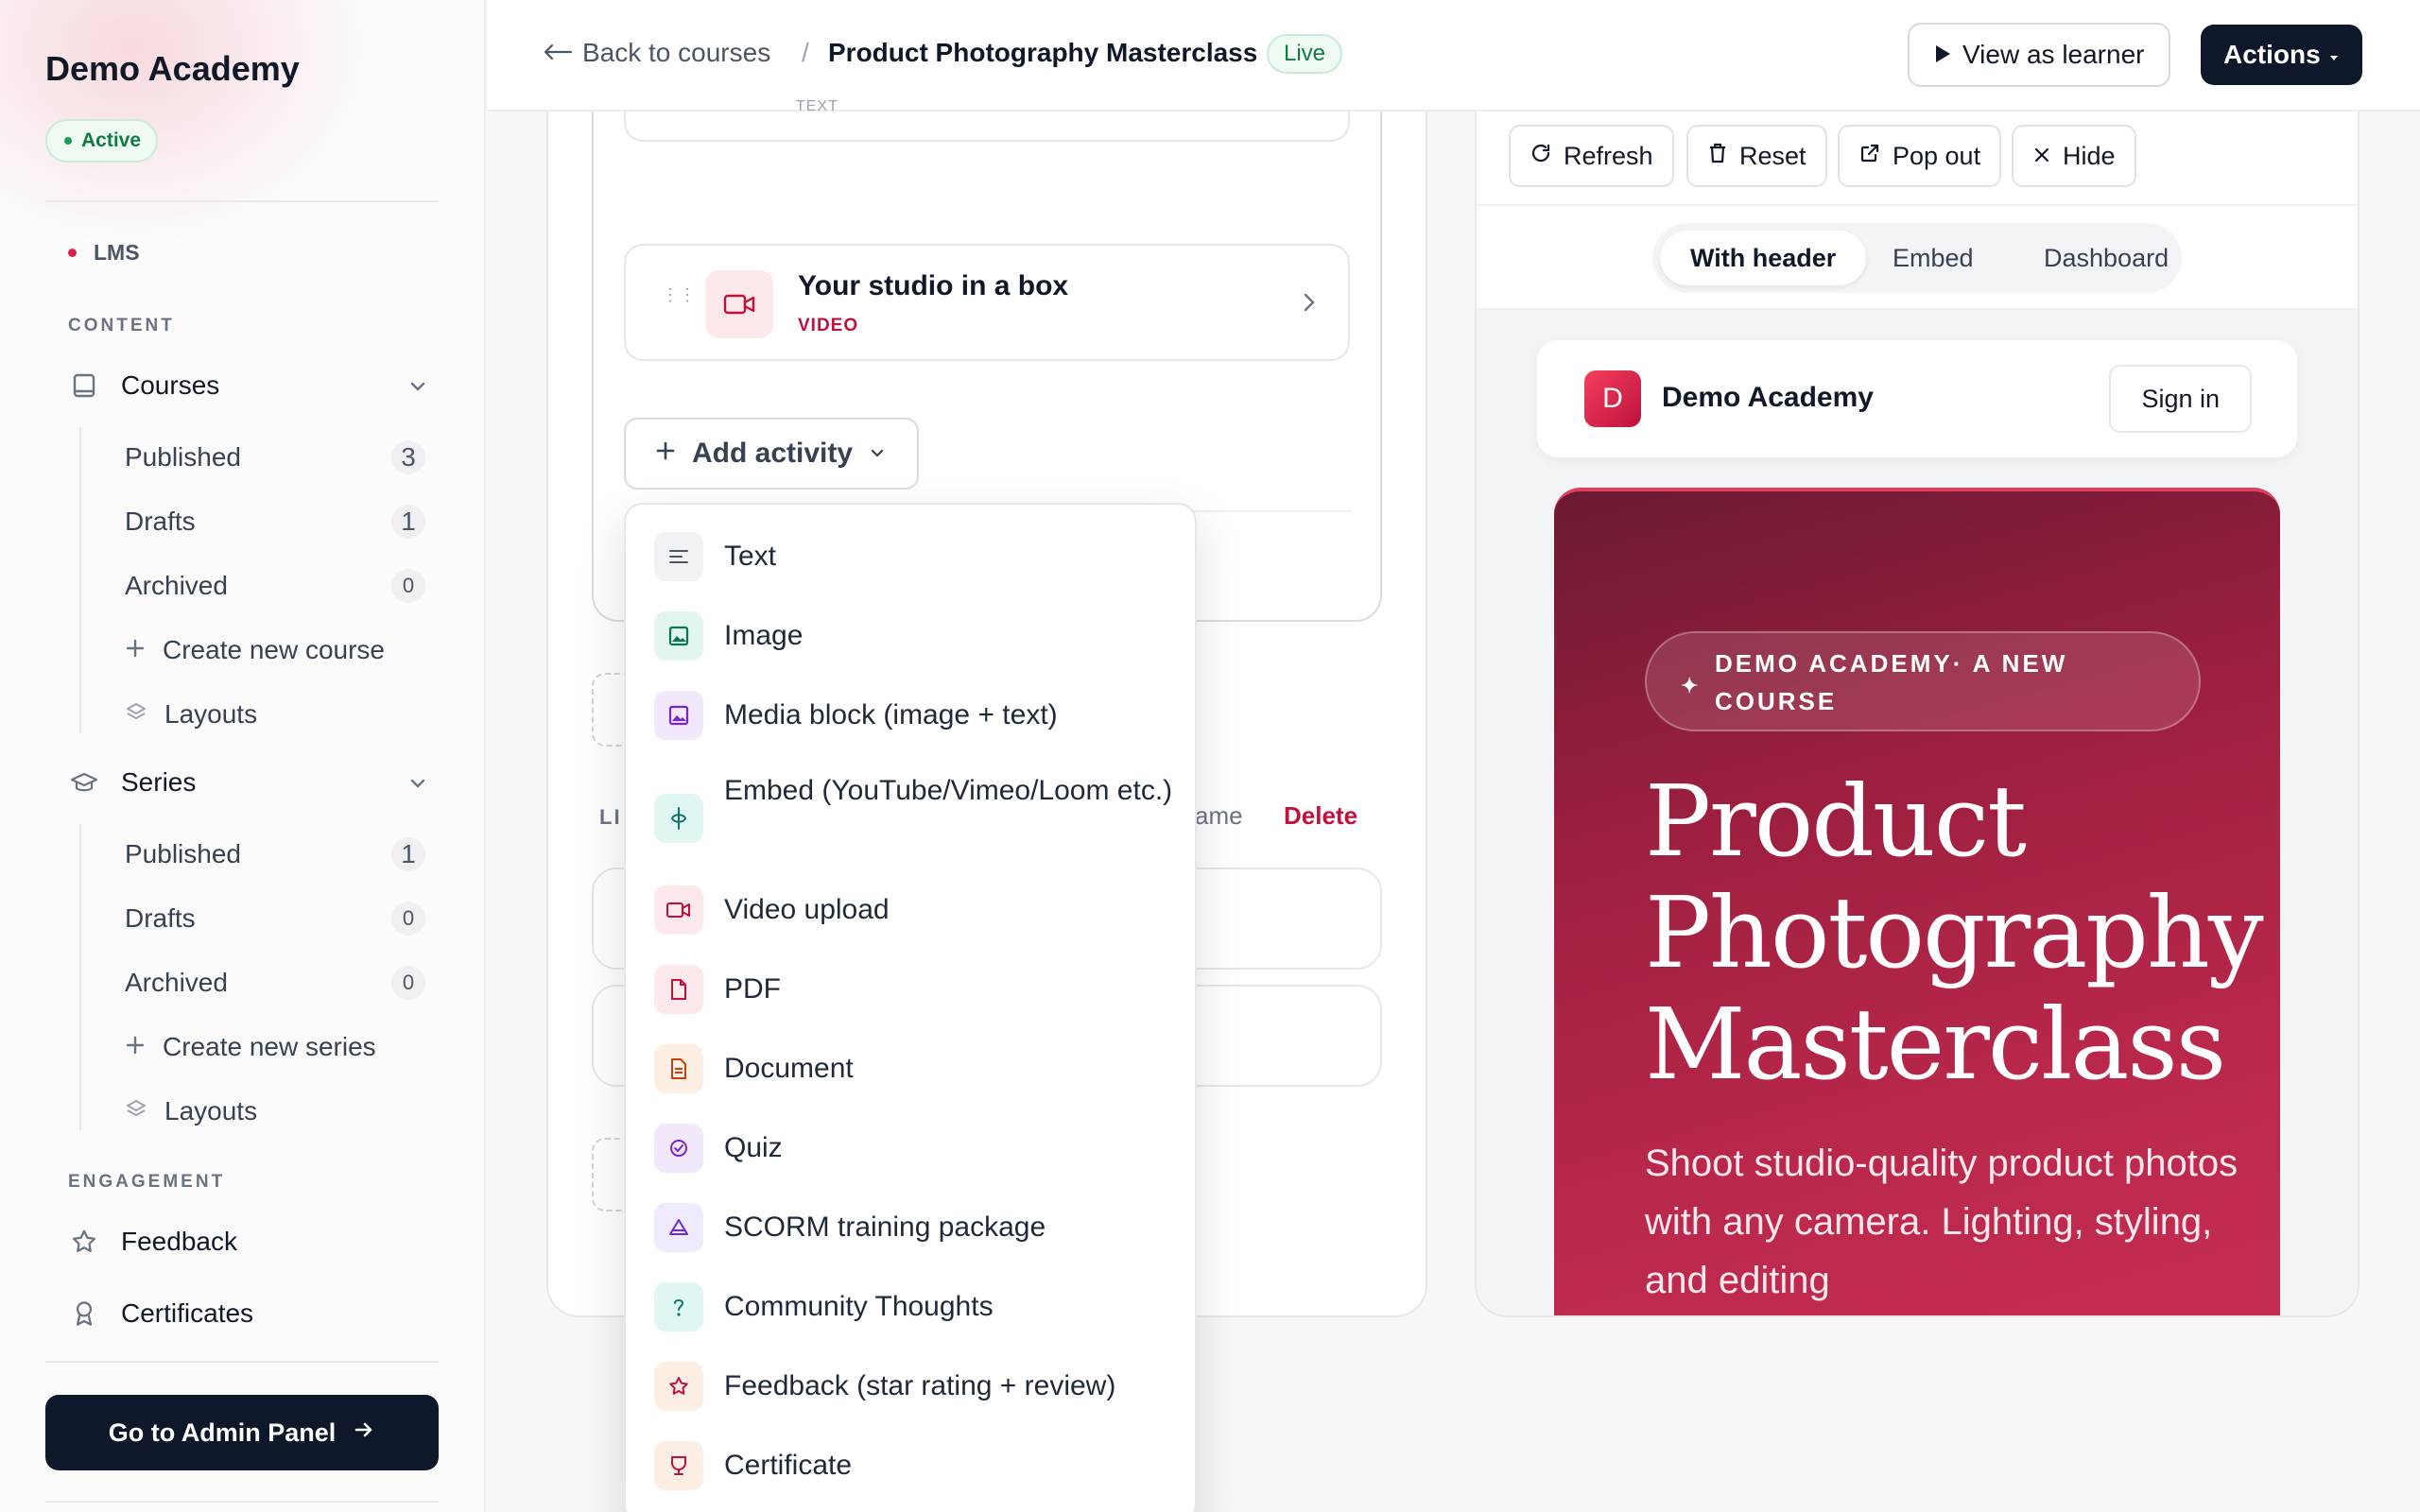  What do you see at coordinates (678, 1465) in the screenshot?
I see `certificate-icon` at bounding box center [678, 1465].